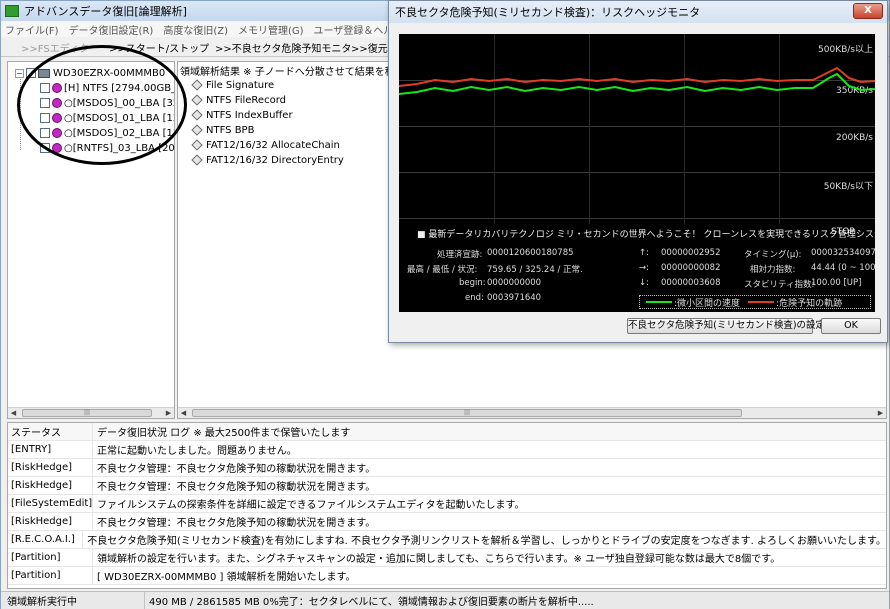  What do you see at coordinates (55, 47) in the screenshot?
I see `fs-editor-button: >>FSエディタ` at bounding box center [55, 47].